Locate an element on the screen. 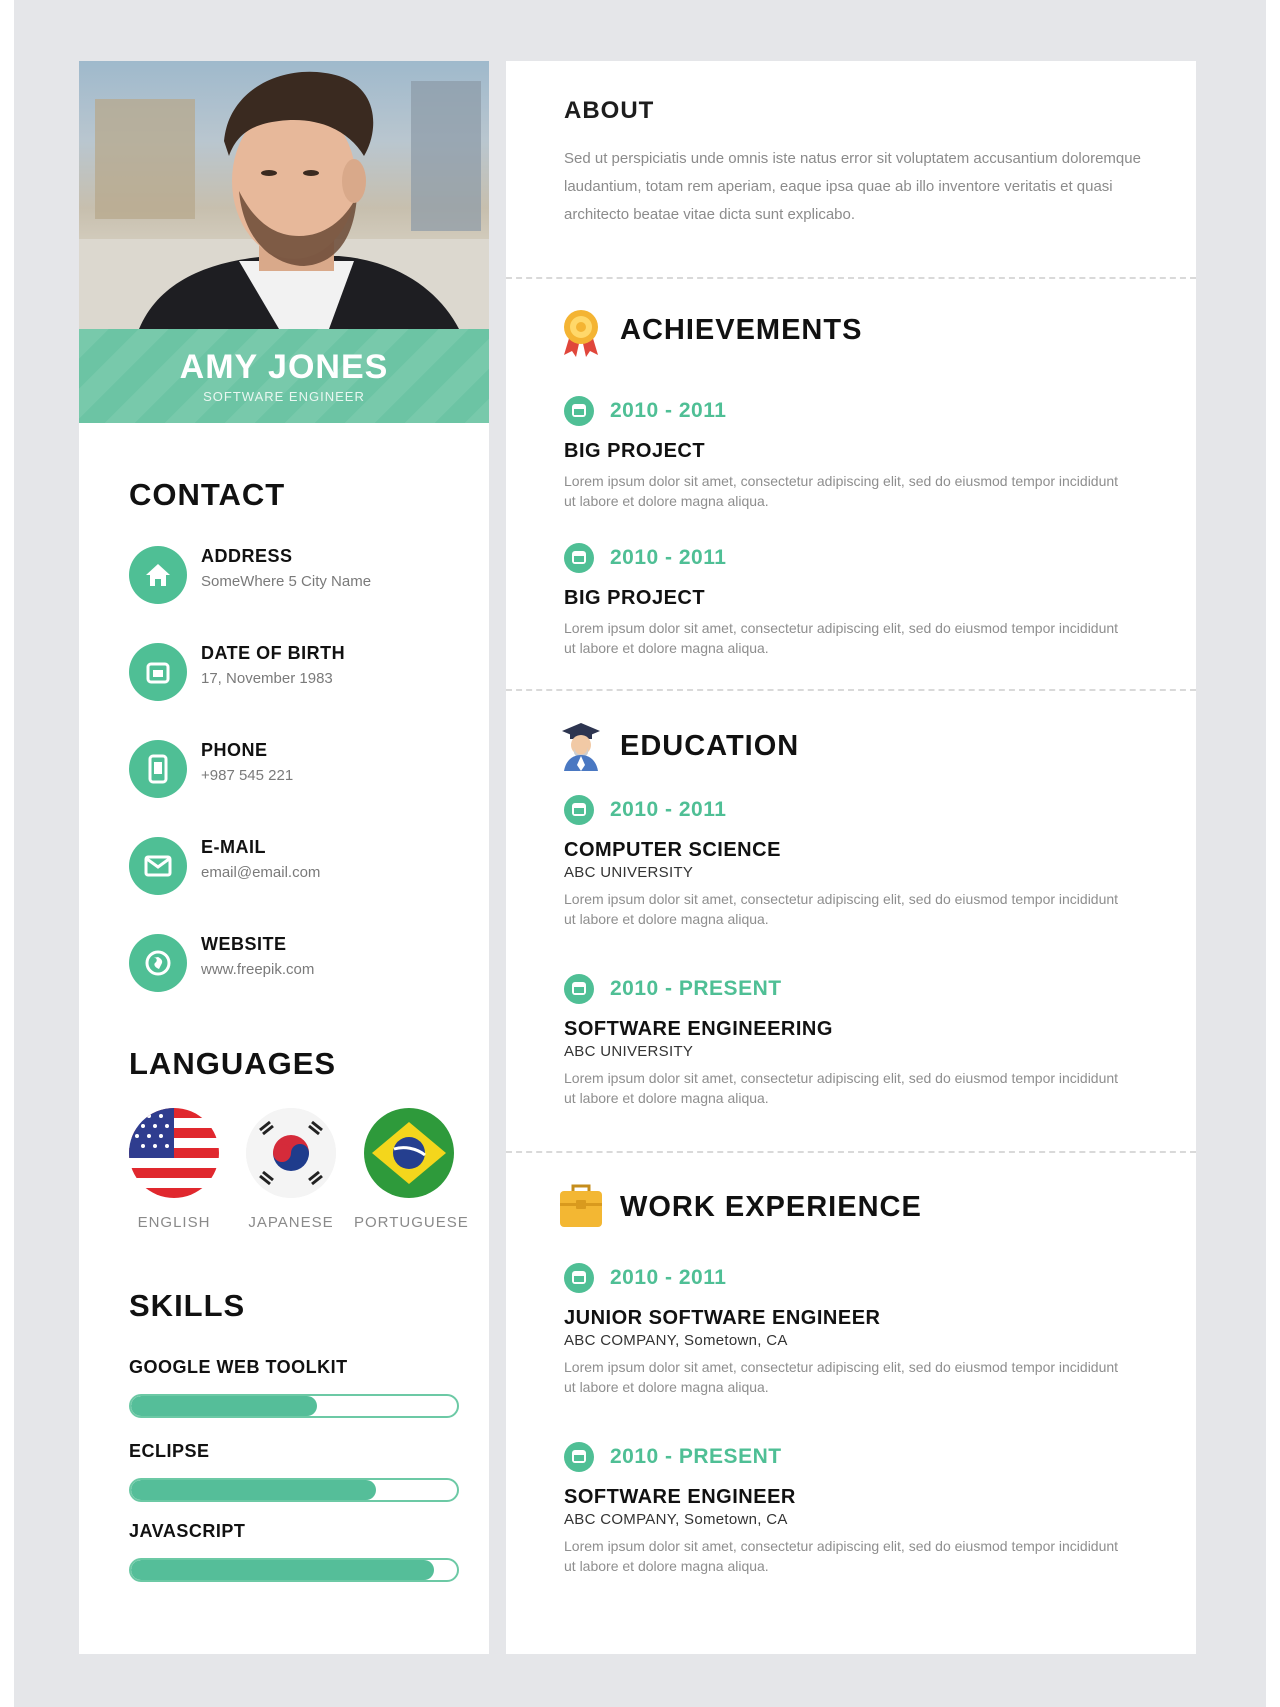 This screenshot has width=1280, height=1707. name-band: AMY JONES SOFTWARE ENGINEER is located at coordinates (284, 376).